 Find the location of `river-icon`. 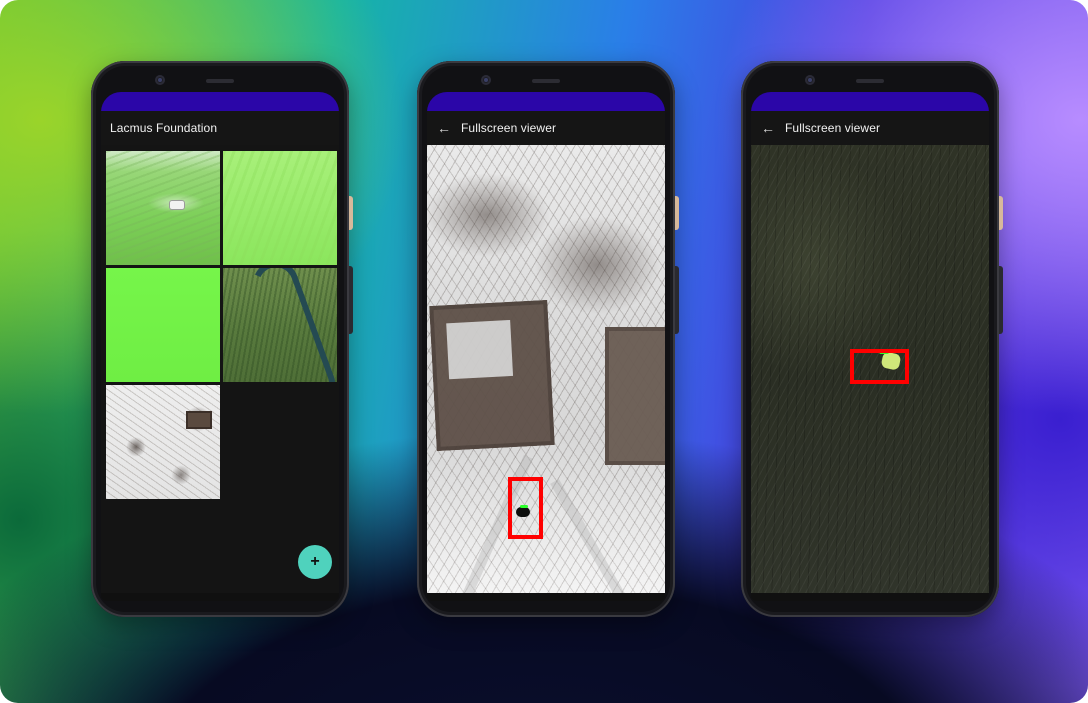

river-icon is located at coordinates (291, 325).